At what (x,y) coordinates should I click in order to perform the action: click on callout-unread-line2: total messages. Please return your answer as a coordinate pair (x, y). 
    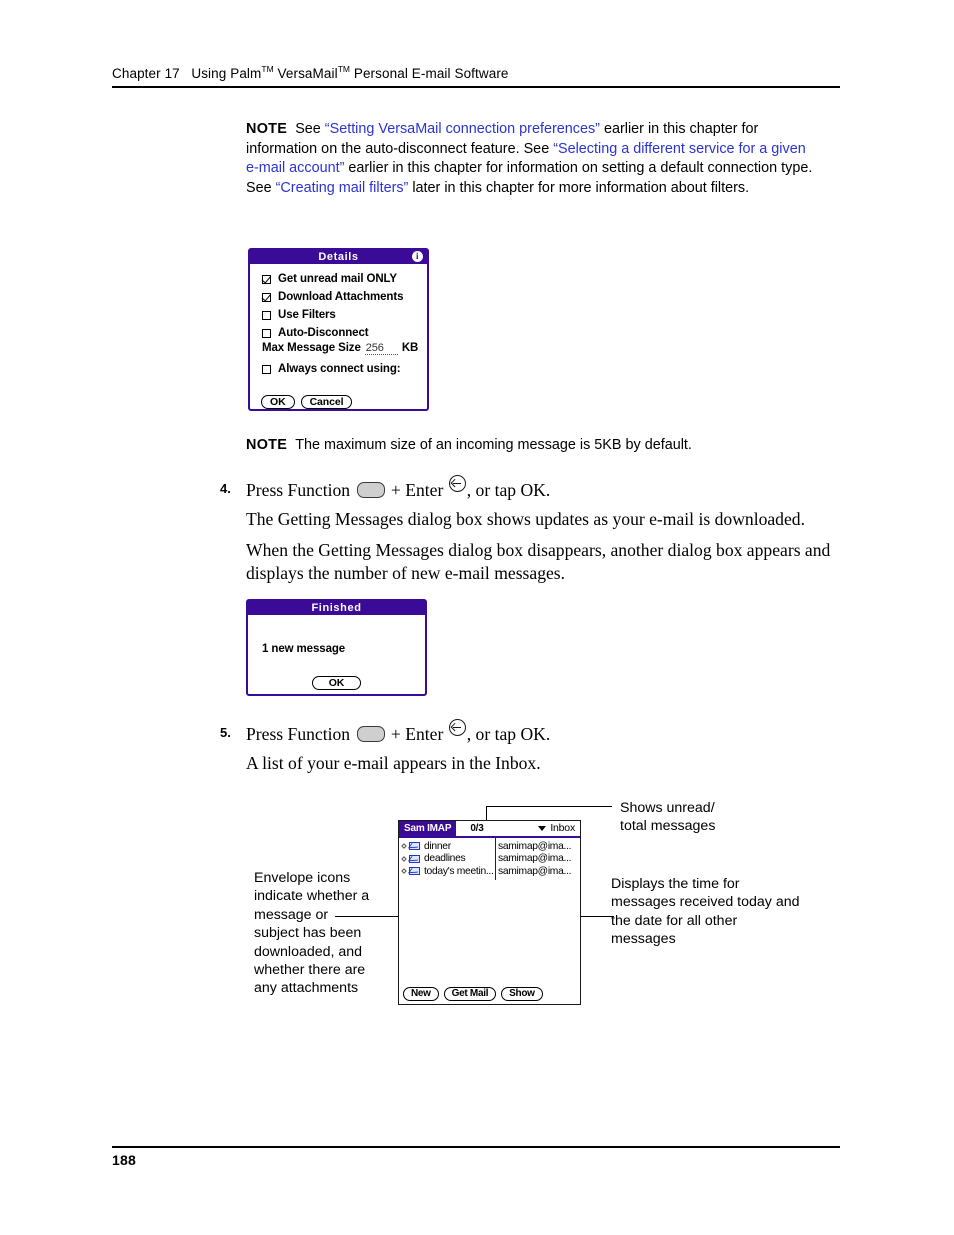
    Looking at the image, I should click on (668, 826).